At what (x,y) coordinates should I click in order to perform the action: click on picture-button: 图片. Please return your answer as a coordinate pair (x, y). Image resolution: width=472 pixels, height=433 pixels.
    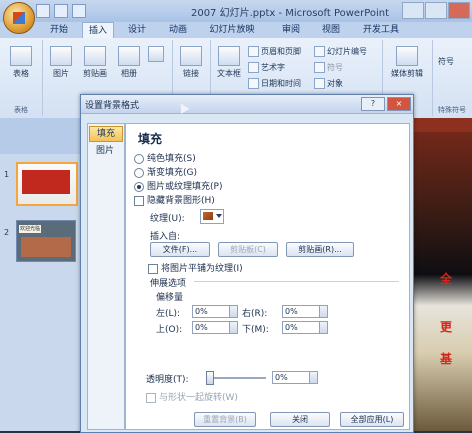
    Looking at the image, I should click on (61, 62).